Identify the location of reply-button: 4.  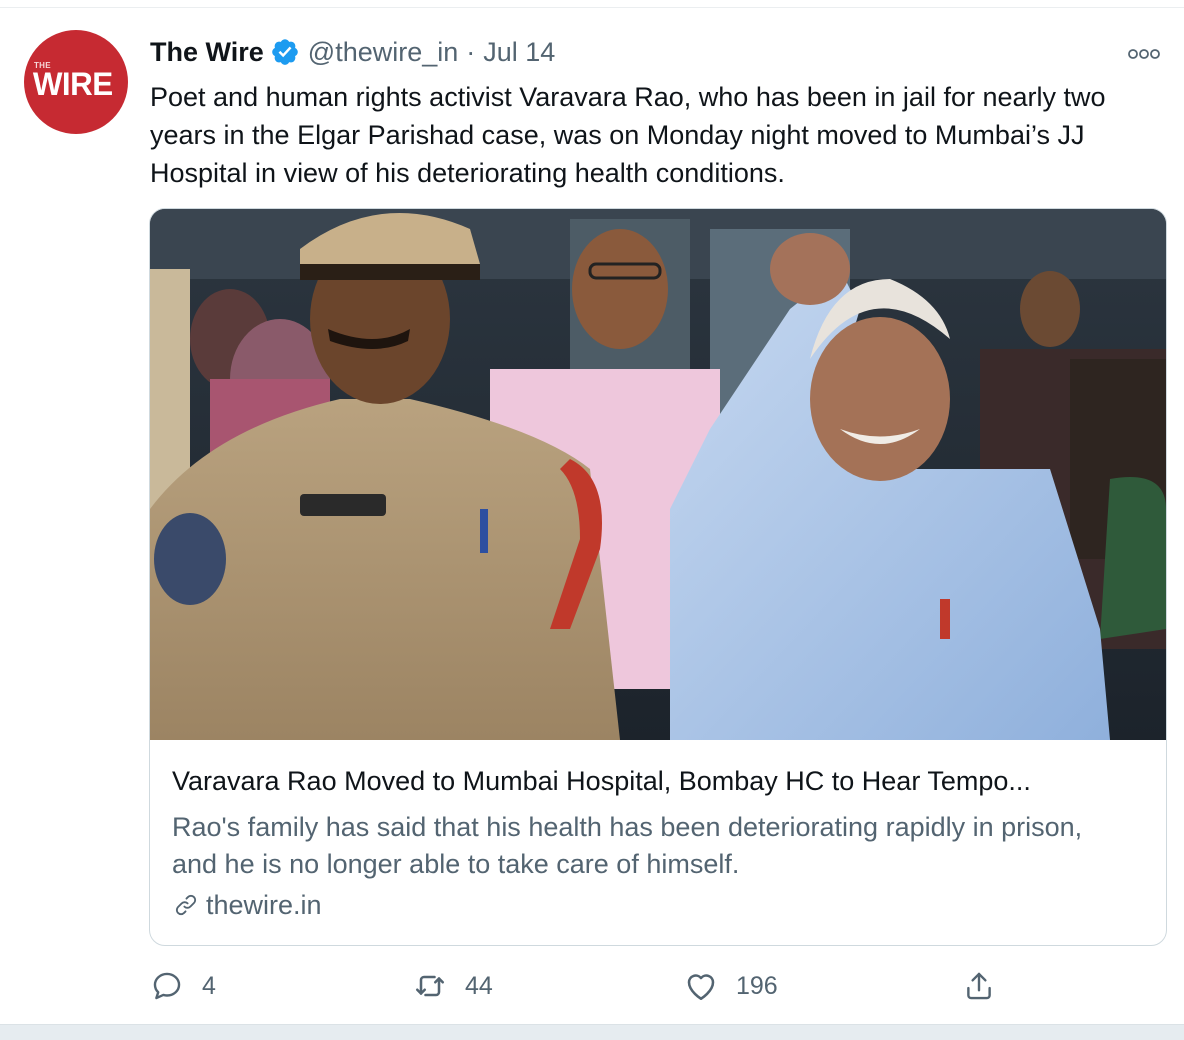
(182, 986).